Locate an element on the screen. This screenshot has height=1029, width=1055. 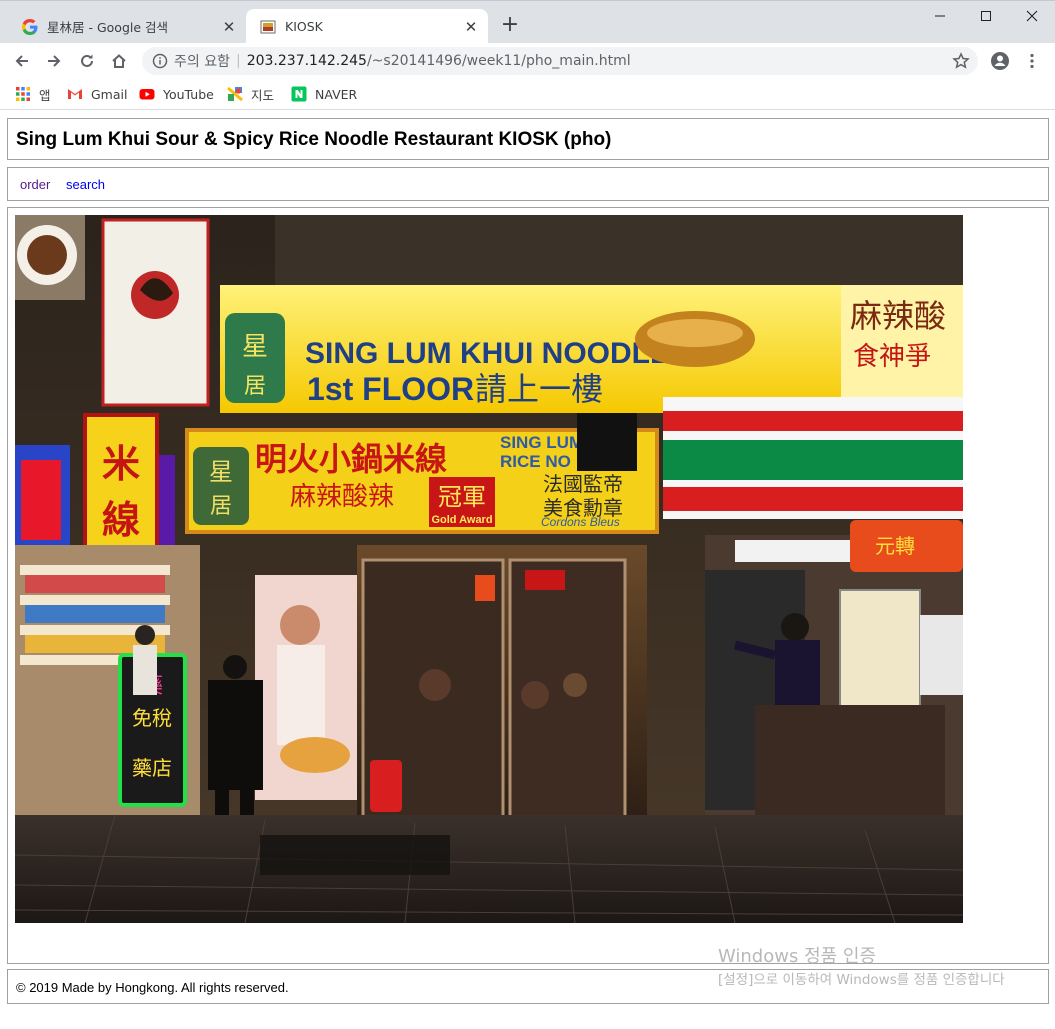
svg-text: SING LUM KHUI NOODLE is located at coordinates (487, 353).